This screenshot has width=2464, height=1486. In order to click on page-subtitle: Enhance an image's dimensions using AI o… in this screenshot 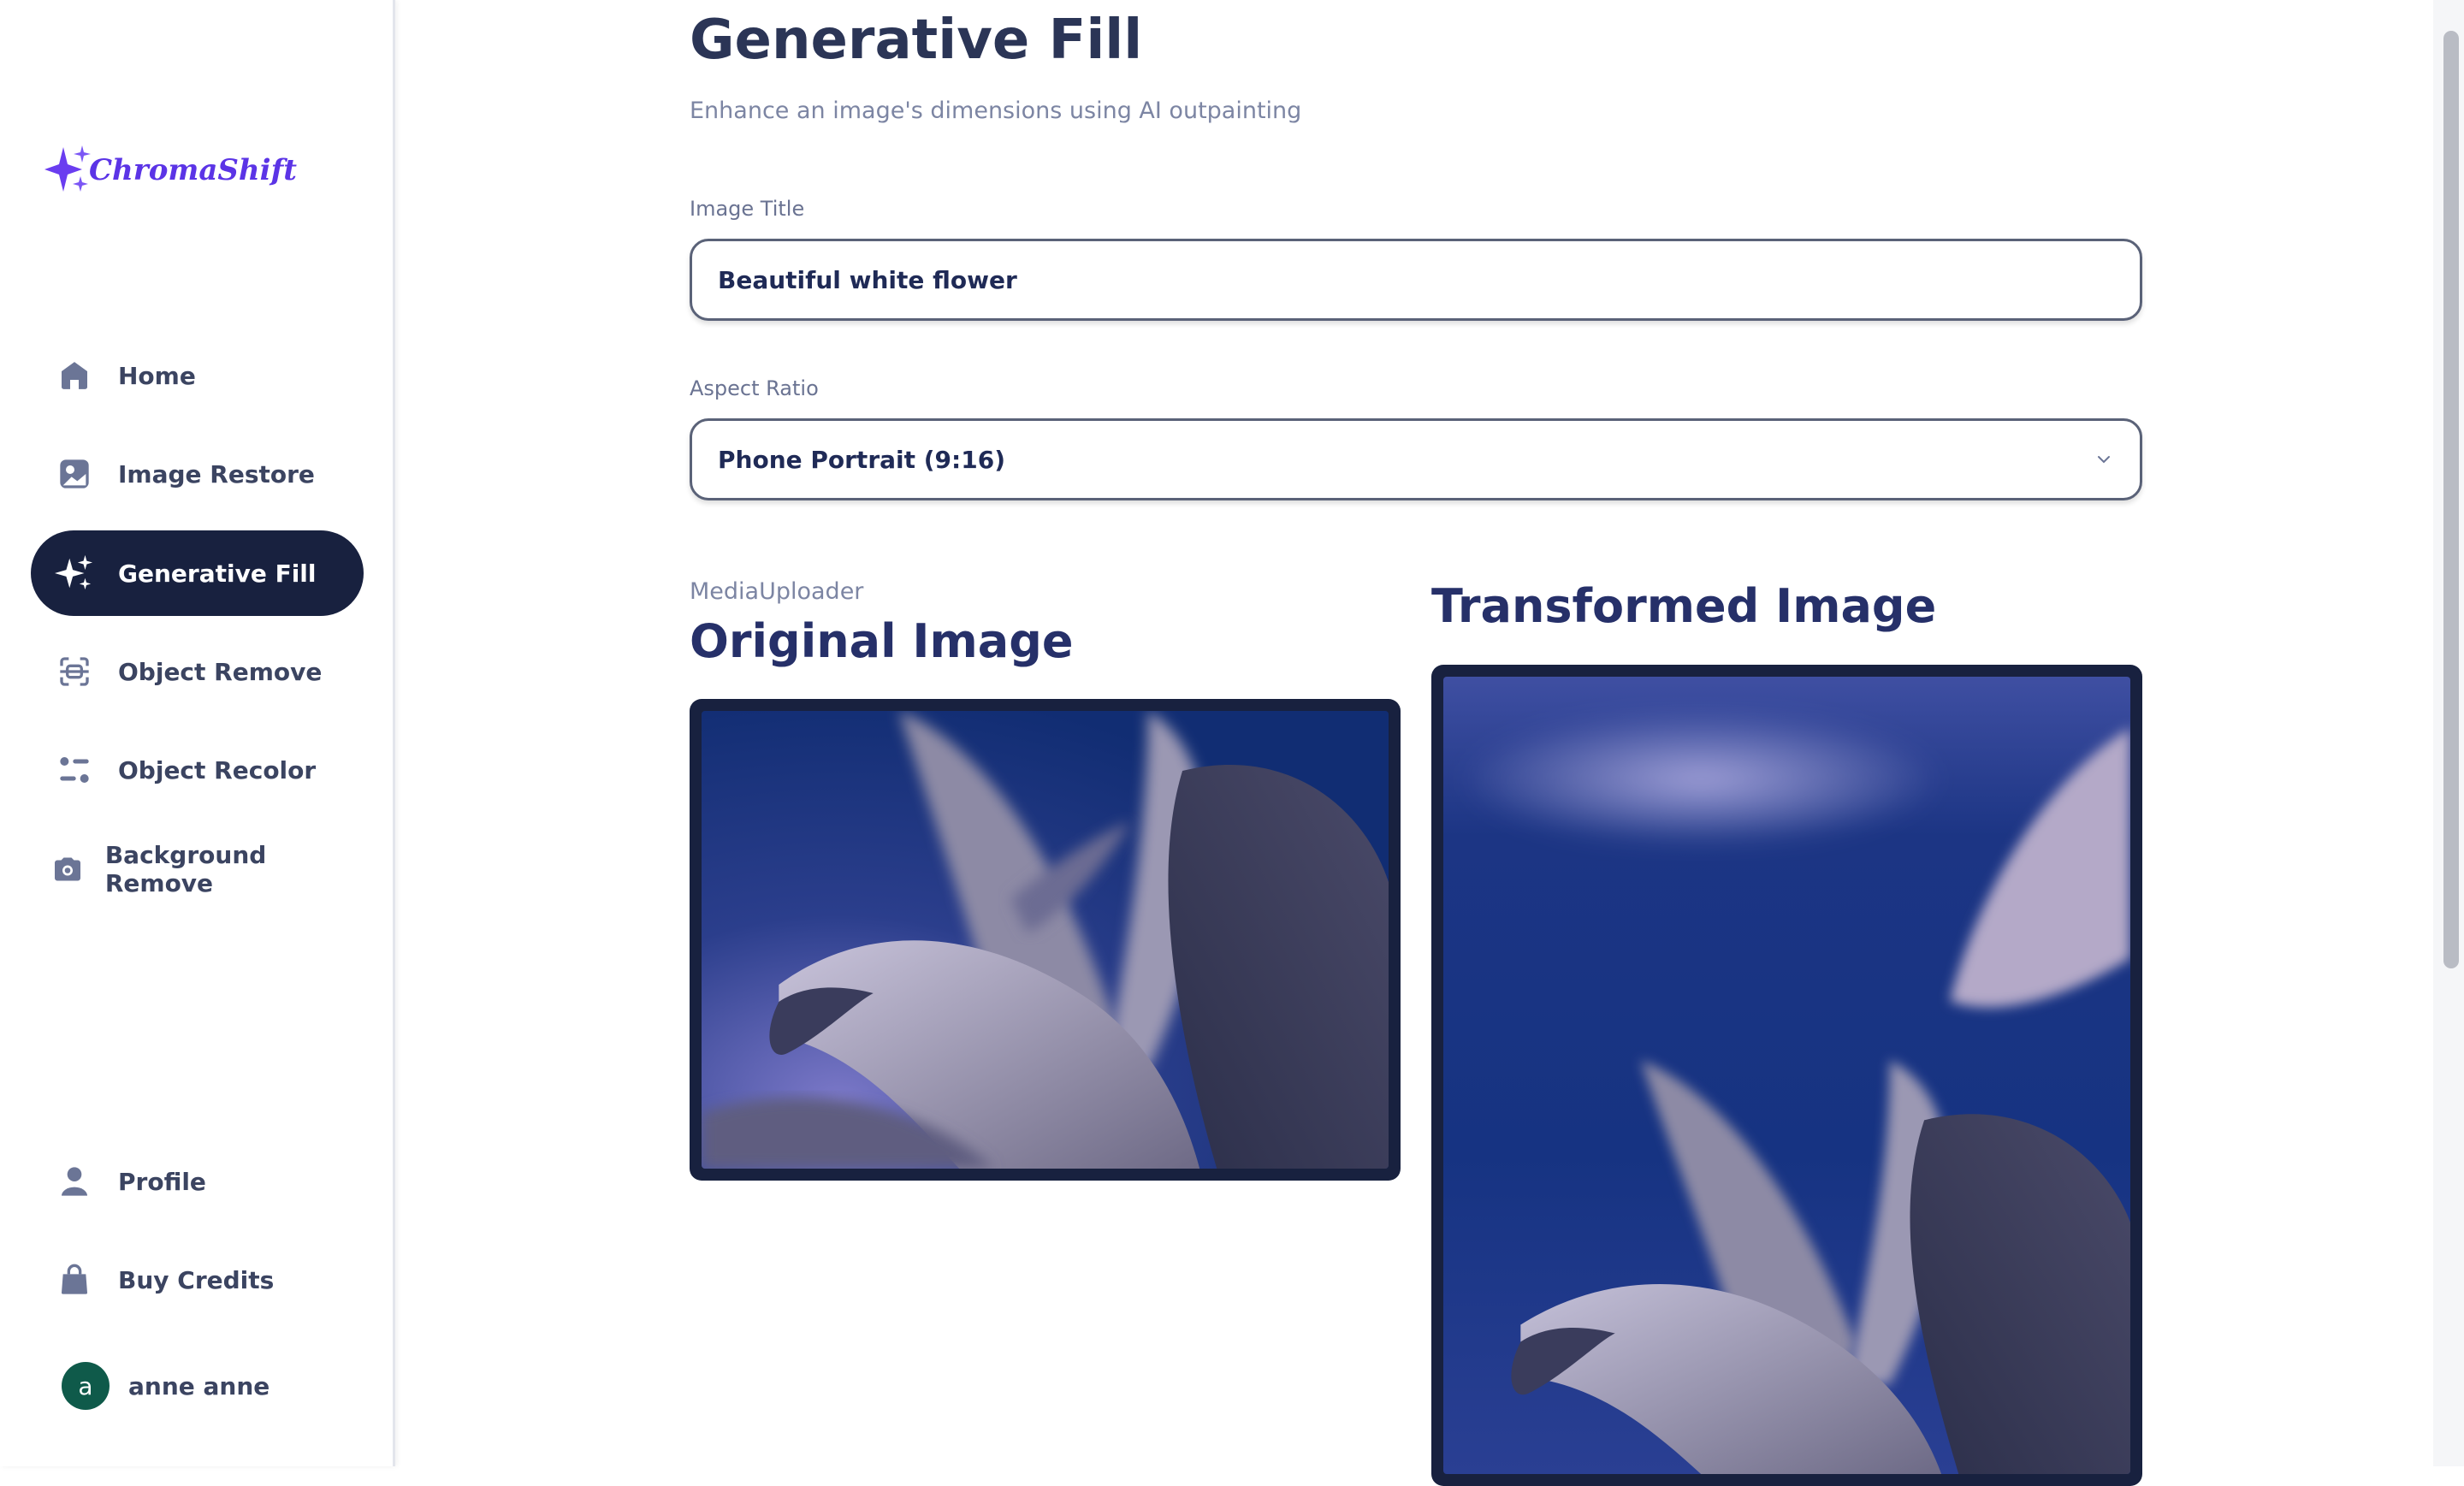, I will do `click(996, 111)`.